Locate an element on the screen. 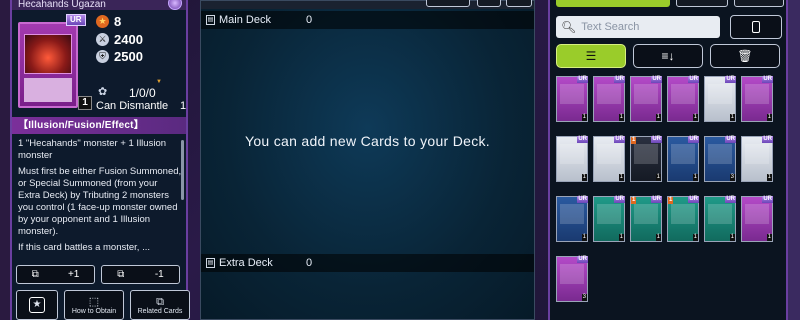  favorite-button: ★ is located at coordinates (37, 305).